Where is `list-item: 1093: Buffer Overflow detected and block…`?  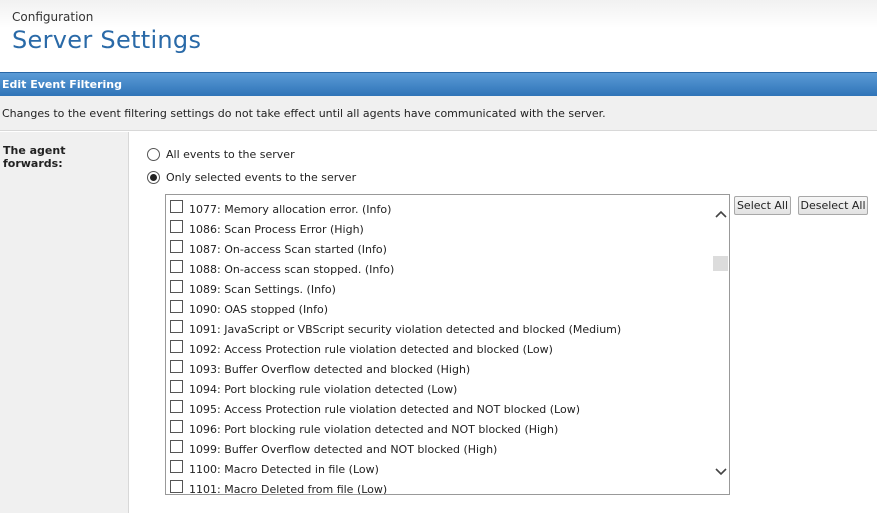
list-item: 1093: Buffer Overflow detected and block… is located at coordinates (439, 367).